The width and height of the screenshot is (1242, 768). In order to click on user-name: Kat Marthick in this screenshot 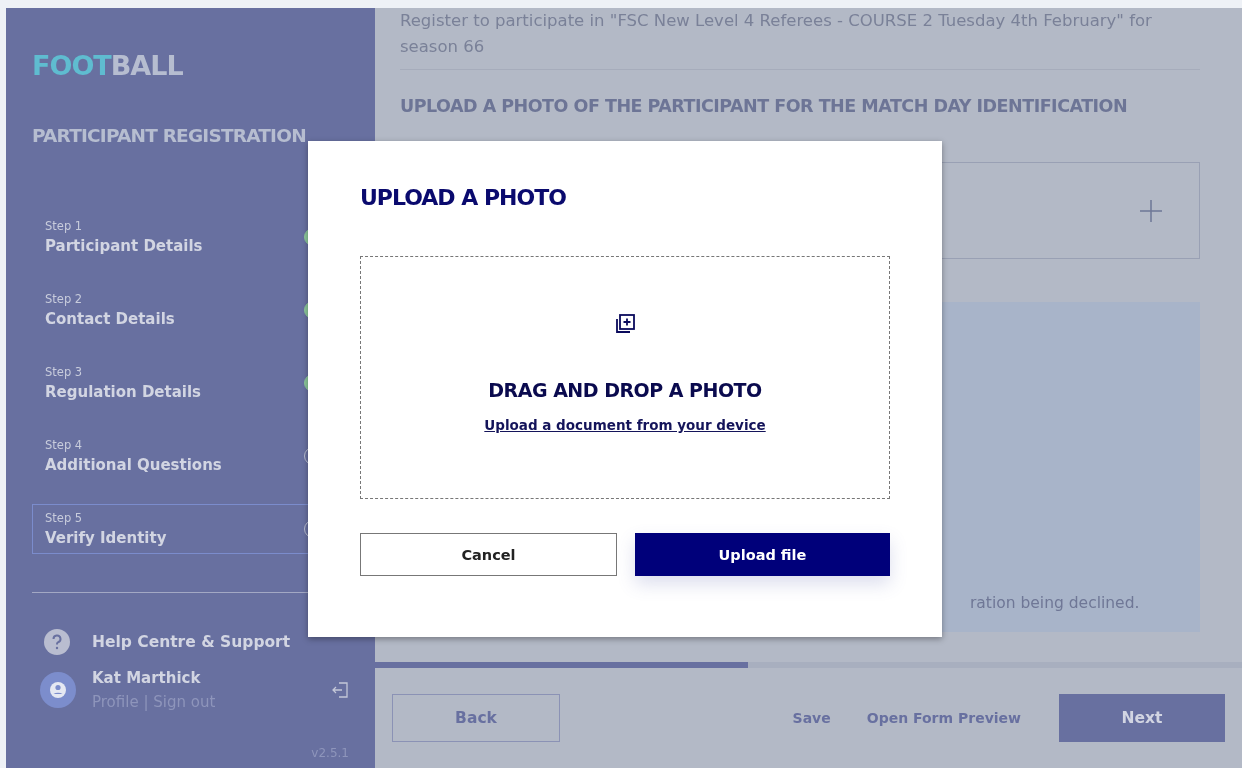, I will do `click(147, 678)`.